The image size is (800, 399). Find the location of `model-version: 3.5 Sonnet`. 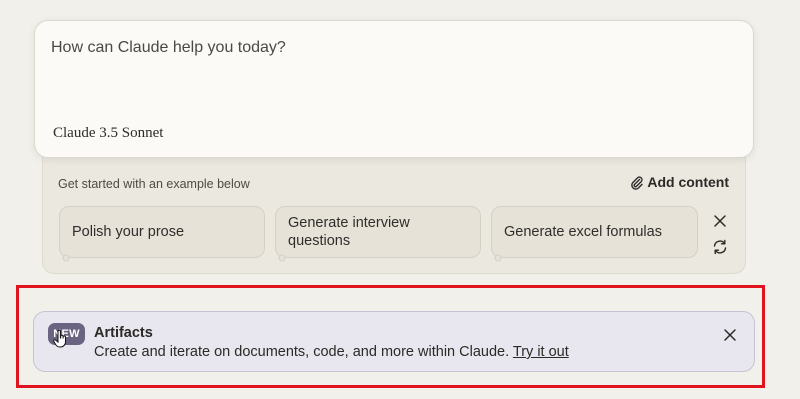

model-version: 3.5 Sonnet is located at coordinates (131, 133).